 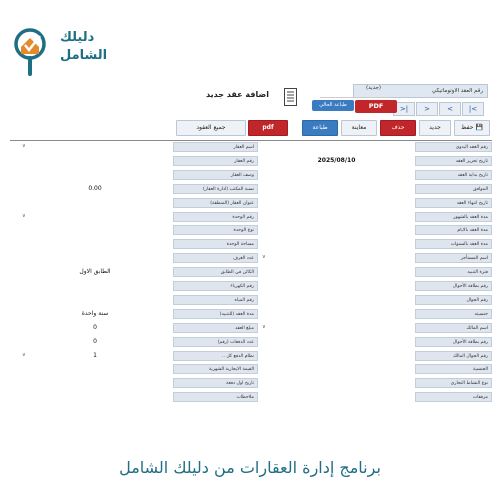 I want to click on field-label: رقم الجوال, so click(x=453, y=299).